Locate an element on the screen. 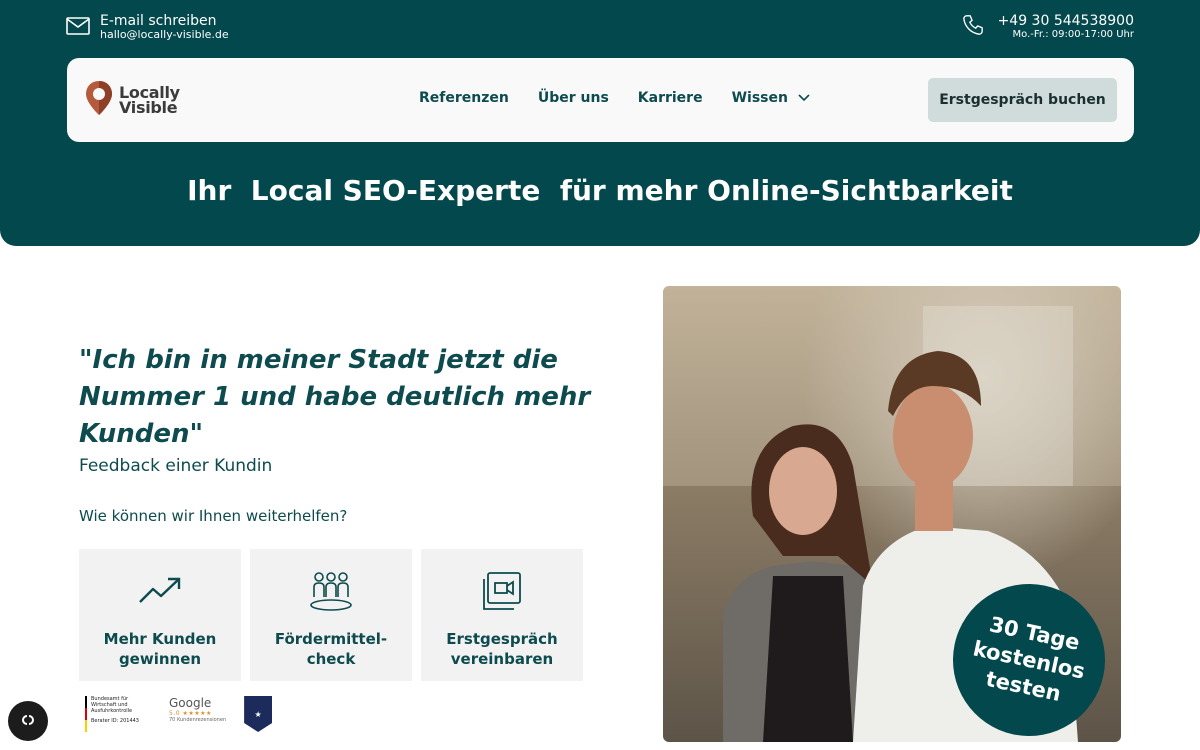 The image size is (1200, 750). phone-number: +49 30 544538900 is located at coordinates (1066, 21).